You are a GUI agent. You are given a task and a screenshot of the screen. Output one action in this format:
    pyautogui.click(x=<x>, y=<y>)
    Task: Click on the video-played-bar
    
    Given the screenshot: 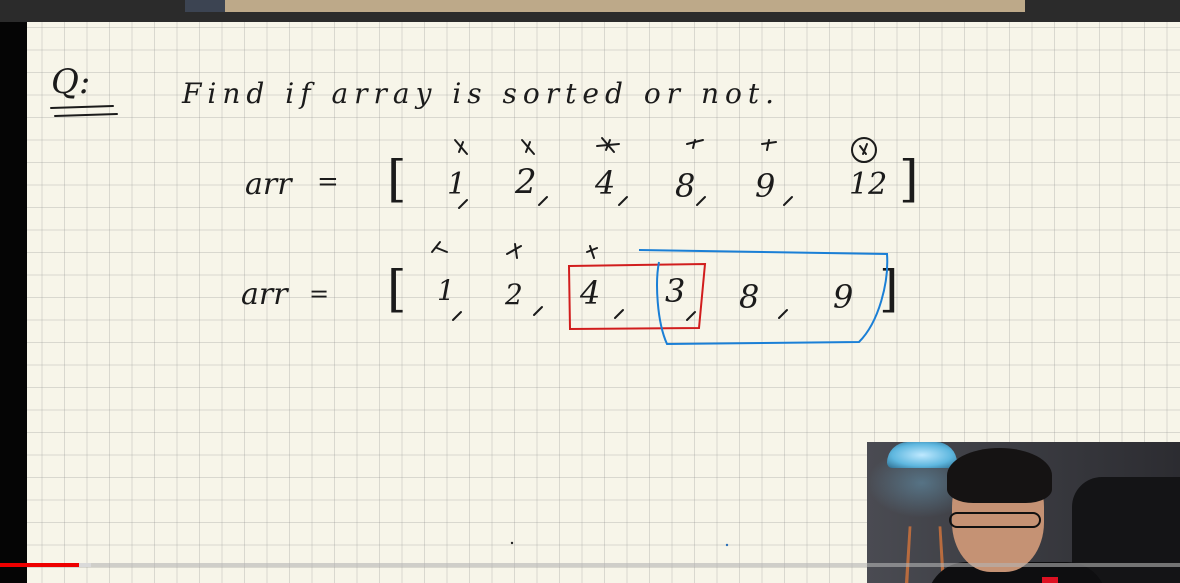 What is the action you would take?
    pyautogui.click(x=40, y=565)
    